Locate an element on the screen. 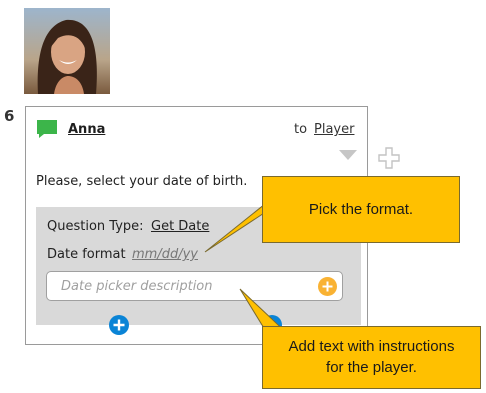  avatar is located at coordinates (67, 51).